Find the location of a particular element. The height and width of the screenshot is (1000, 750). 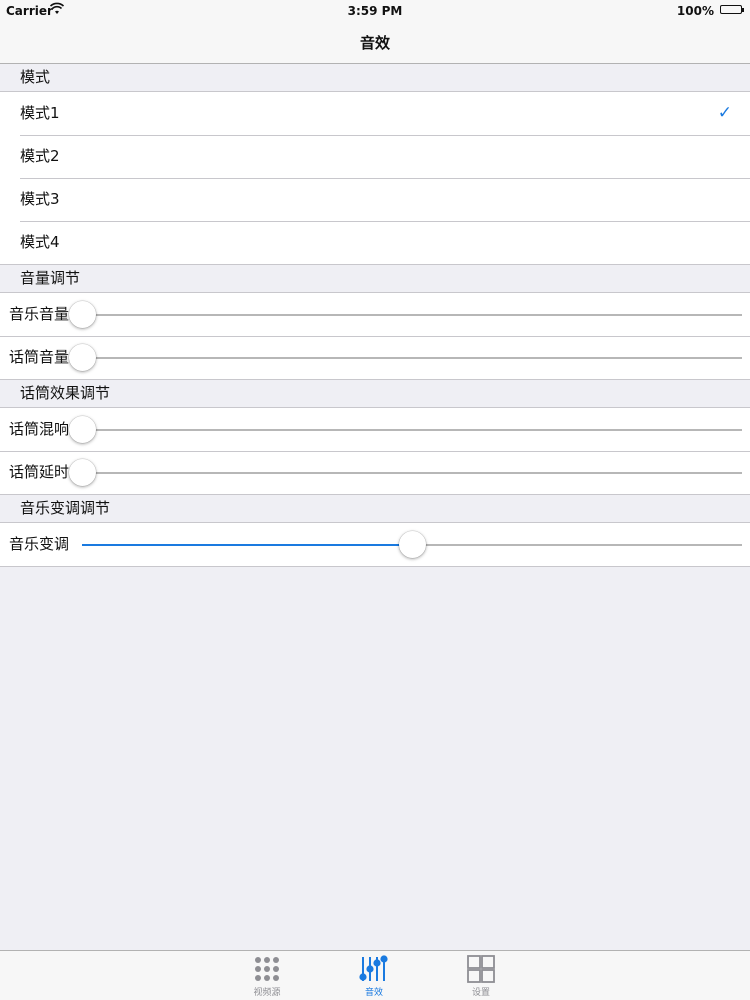

mode-item: 模式1 ✓ is located at coordinates (375, 113).